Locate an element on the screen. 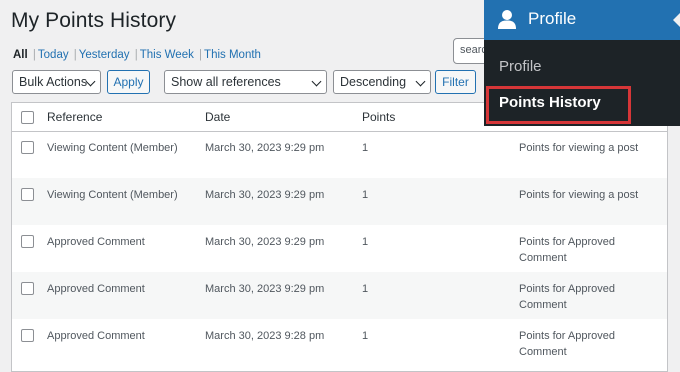  column-reference: Reference is located at coordinates (75, 117).